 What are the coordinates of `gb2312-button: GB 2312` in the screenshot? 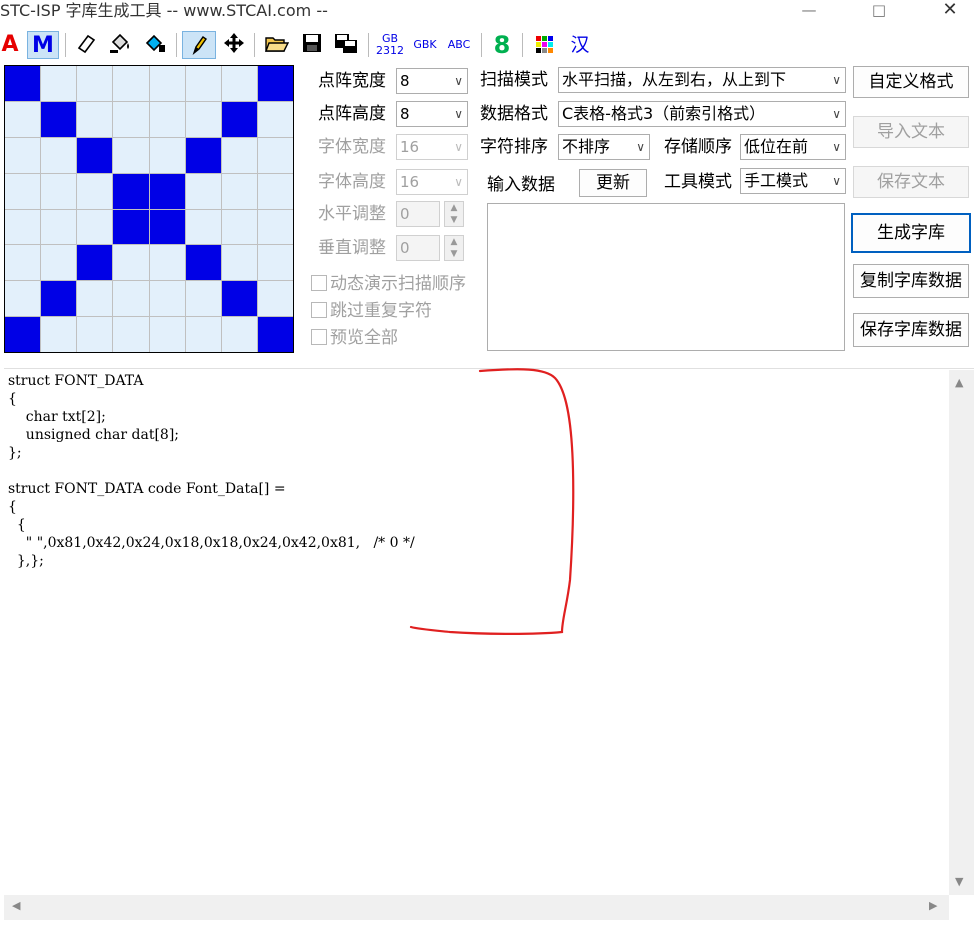 It's located at (390, 45).